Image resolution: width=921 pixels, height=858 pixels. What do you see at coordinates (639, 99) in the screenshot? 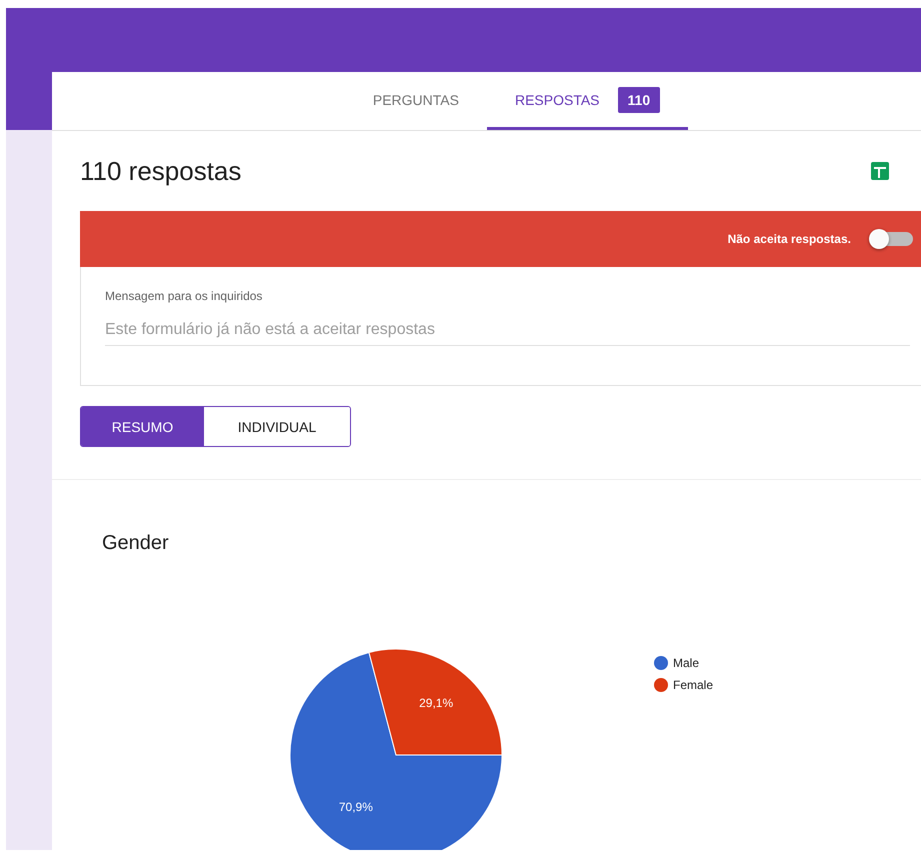
I see `count-badge: 110` at bounding box center [639, 99].